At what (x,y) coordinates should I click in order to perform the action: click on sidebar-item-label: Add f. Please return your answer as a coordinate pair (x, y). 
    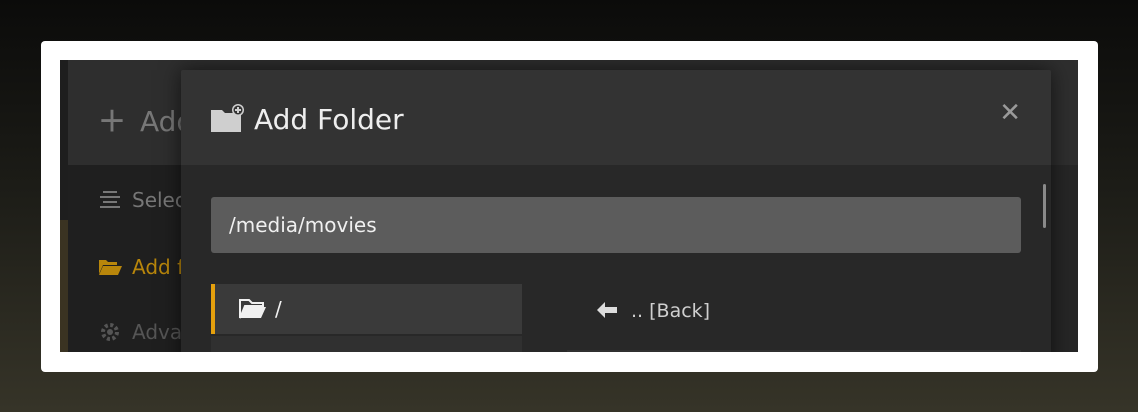
    Looking at the image, I should click on (158, 267).